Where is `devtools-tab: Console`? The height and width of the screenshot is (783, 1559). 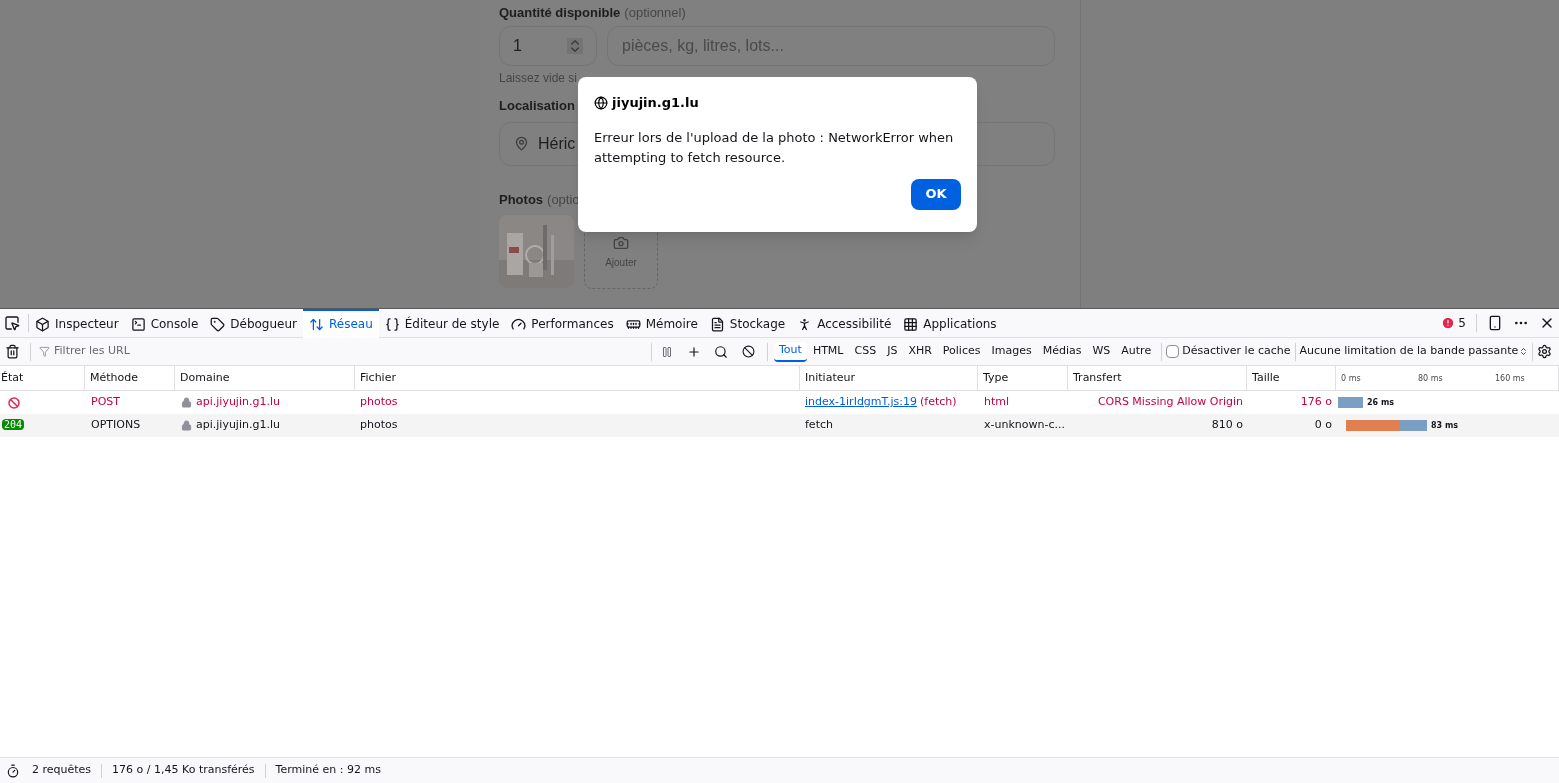 devtools-tab: Console is located at coordinates (164, 323).